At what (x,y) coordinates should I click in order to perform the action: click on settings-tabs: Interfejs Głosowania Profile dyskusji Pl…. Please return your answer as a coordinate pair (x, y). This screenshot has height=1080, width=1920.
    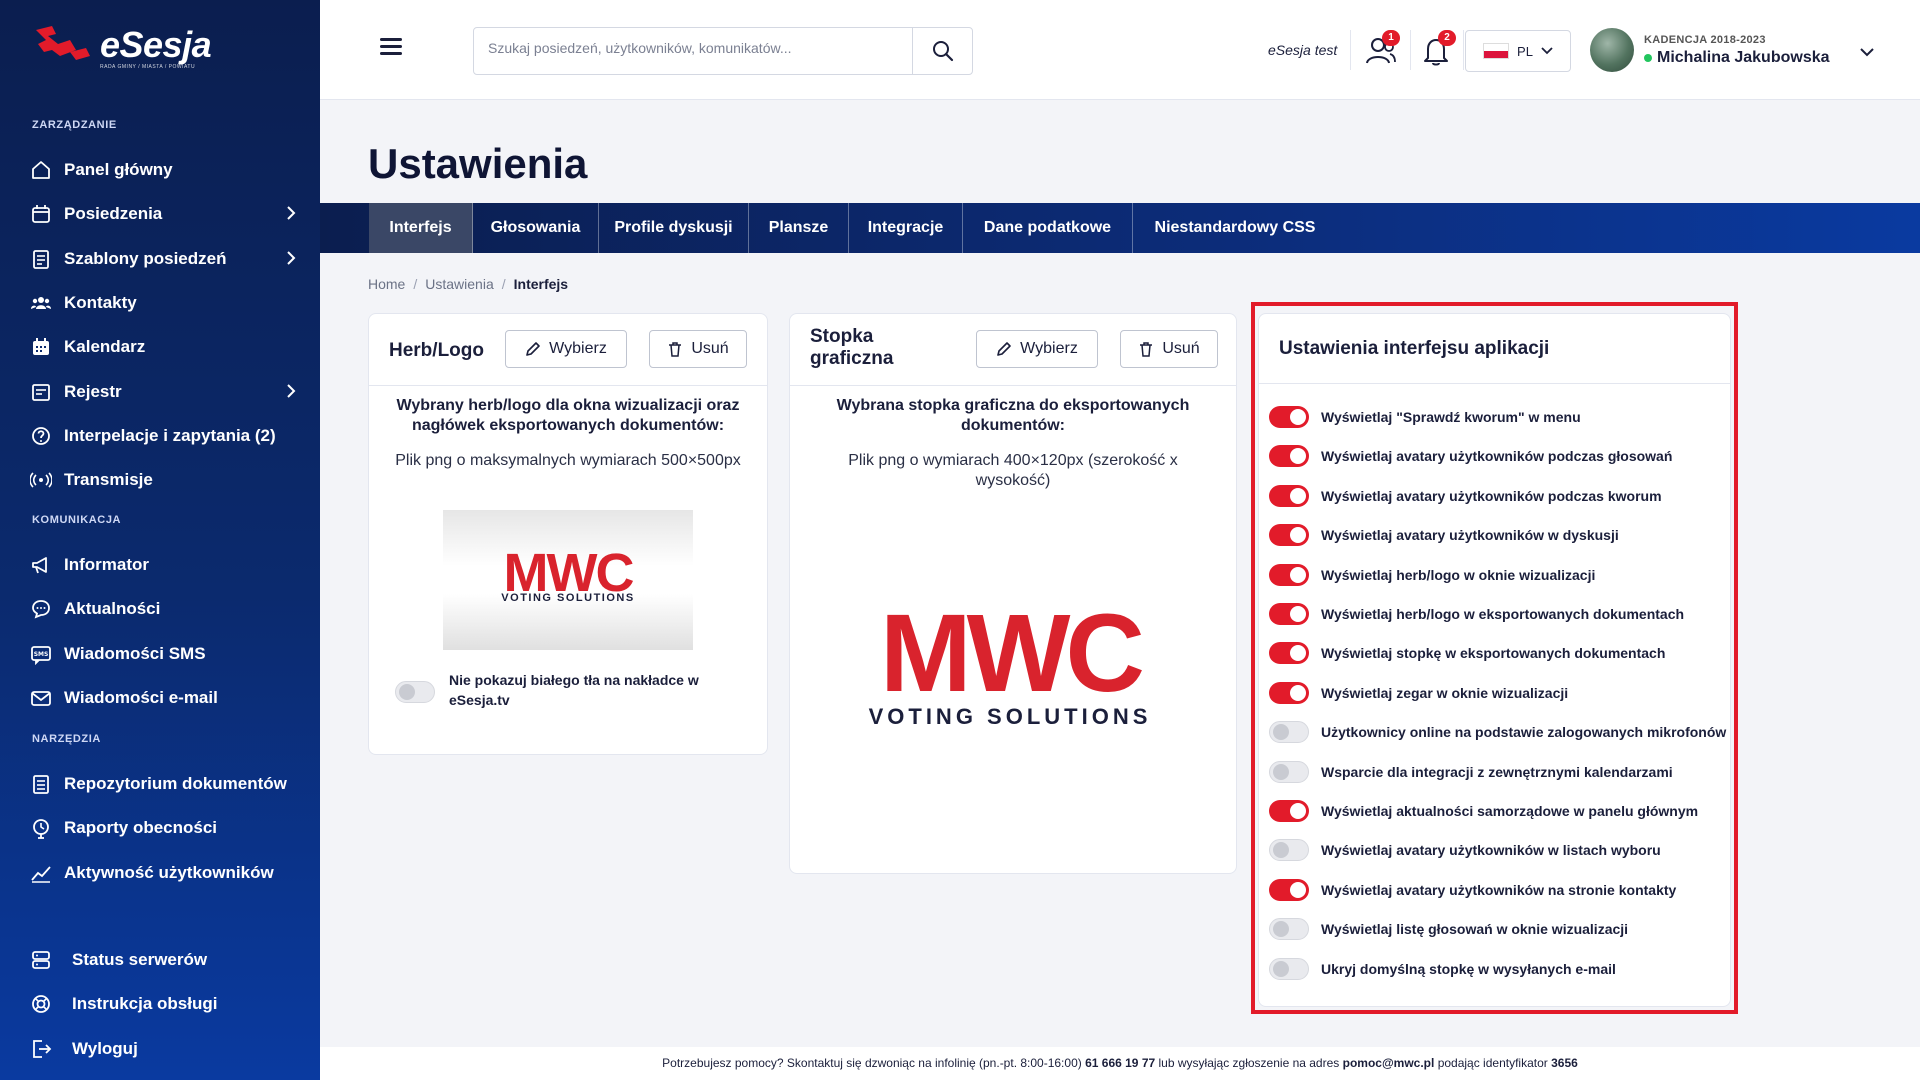
    Looking at the image, I should click on (1120, 228).